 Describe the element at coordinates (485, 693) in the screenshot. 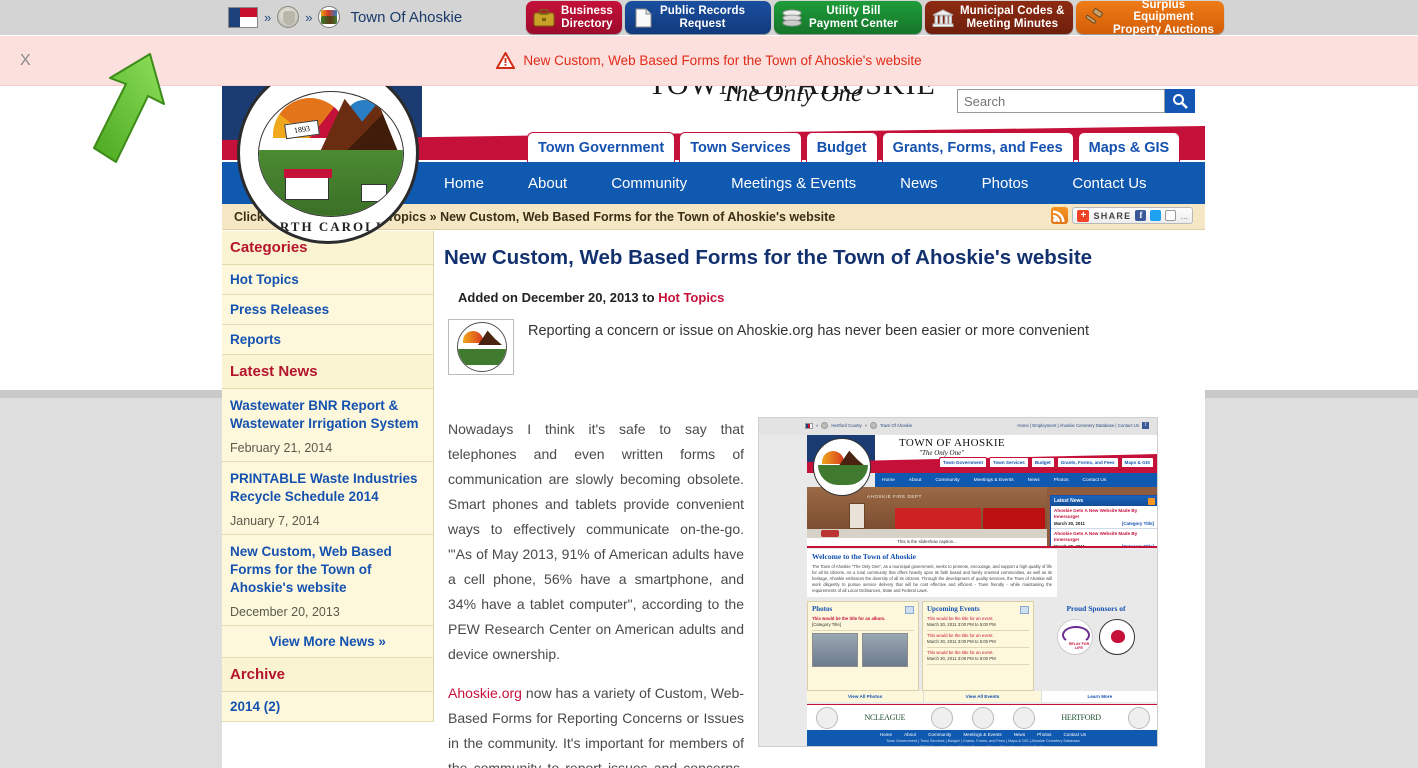

I see `ahoskie-org-link: Ahoskie.org` at that location.